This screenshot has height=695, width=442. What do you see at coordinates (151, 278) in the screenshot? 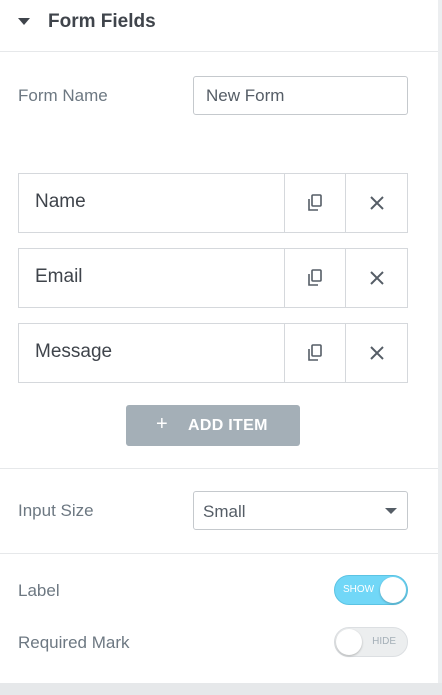
I see `repeater-item-title: Email` at bounding box center [151, 278].